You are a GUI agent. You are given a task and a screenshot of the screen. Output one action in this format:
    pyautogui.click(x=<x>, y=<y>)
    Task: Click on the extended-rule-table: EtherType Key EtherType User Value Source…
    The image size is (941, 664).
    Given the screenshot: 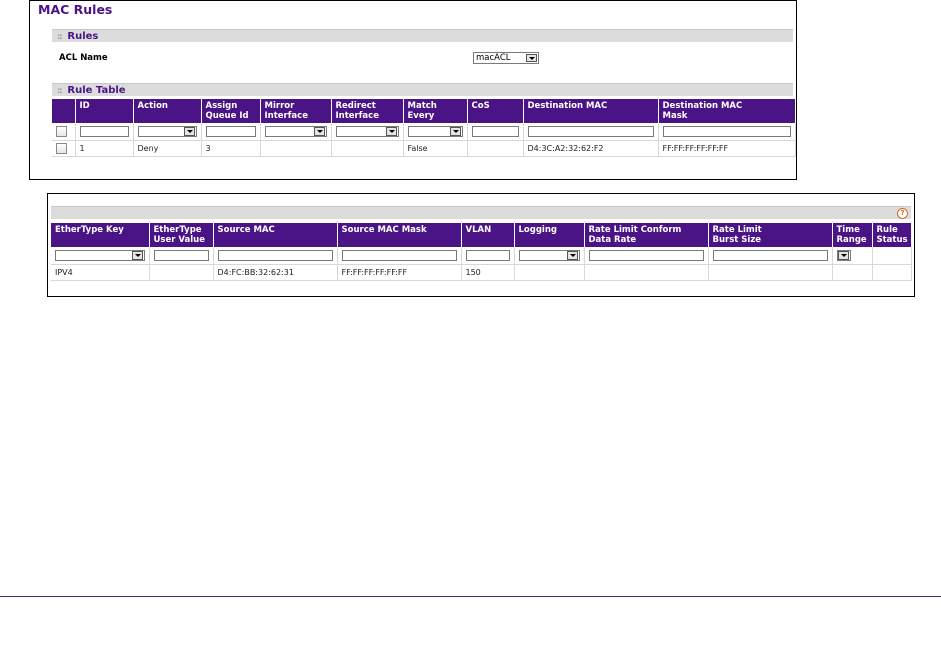 What is the action you would take?
    pyautogui.click(x=481, y=252)
    